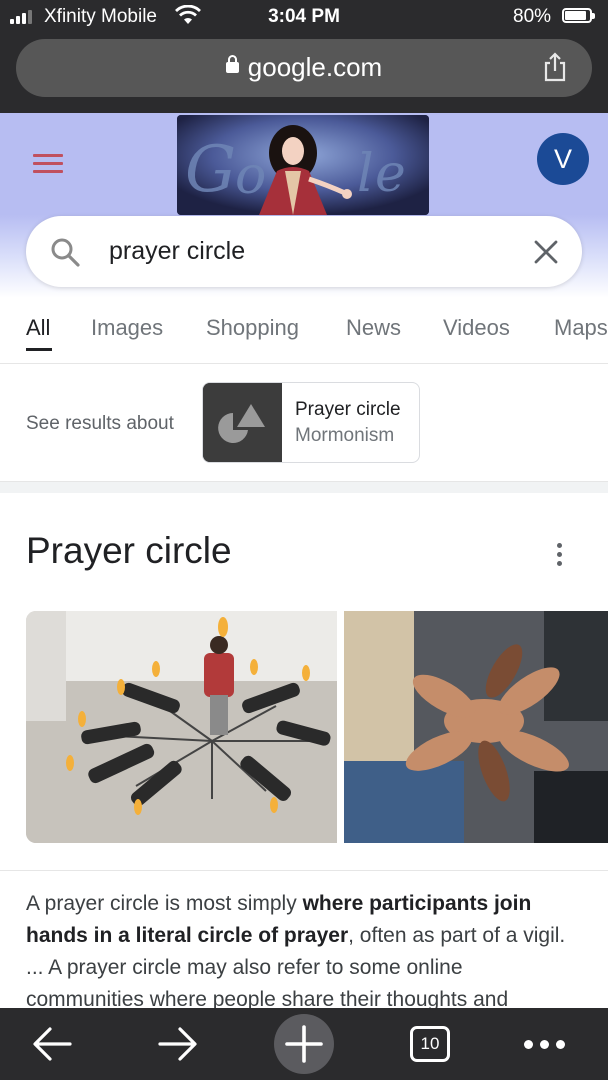 The height and width of the screenshot is (1080, 608). Describe the element at coordinates (48, 164) in the screenshot. I see `hamburger-menu-icon` at that location.